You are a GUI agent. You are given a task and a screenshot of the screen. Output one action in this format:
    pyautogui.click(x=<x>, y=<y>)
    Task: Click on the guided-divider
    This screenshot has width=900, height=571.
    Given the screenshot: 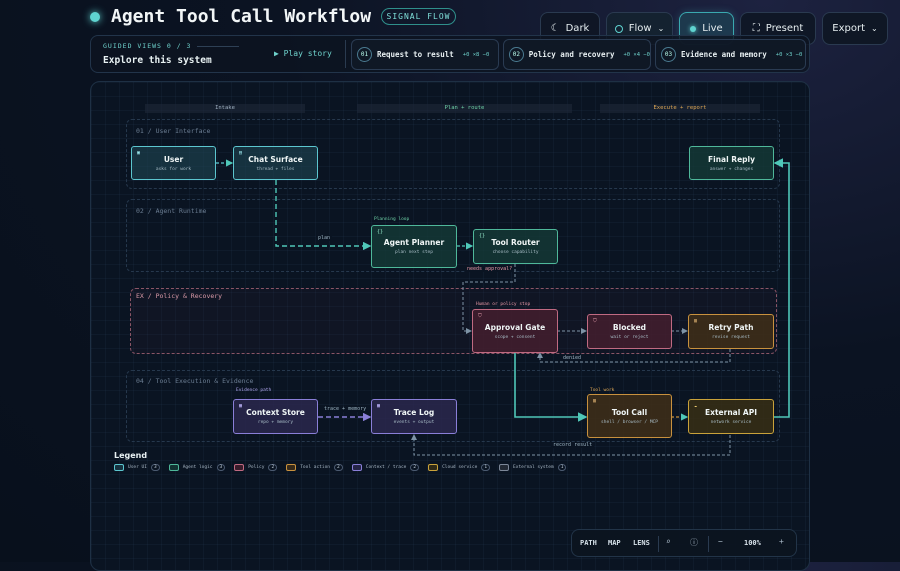 What is the action you would take?
    pyautogui.click(x=345, y=54)
    